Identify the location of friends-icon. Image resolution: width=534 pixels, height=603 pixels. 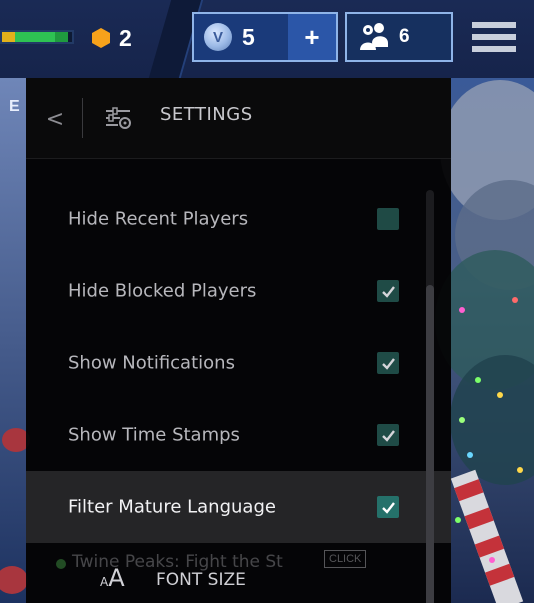
(374, 36).